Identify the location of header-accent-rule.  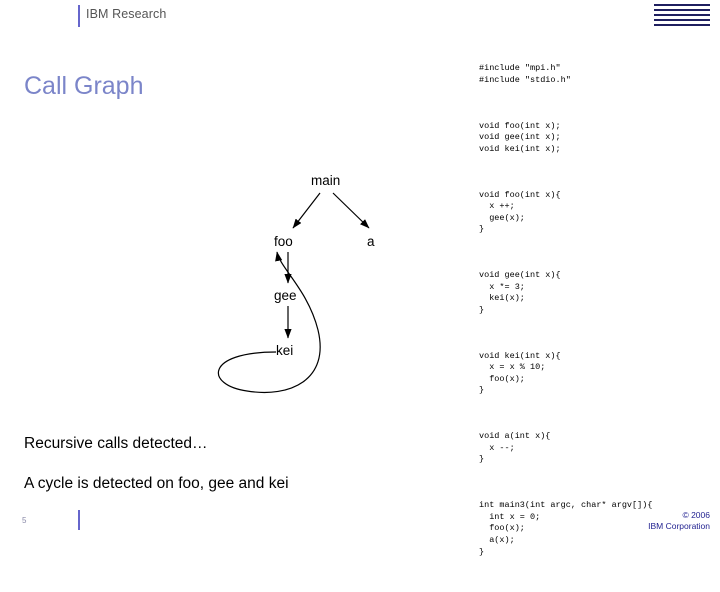
(79, 16).